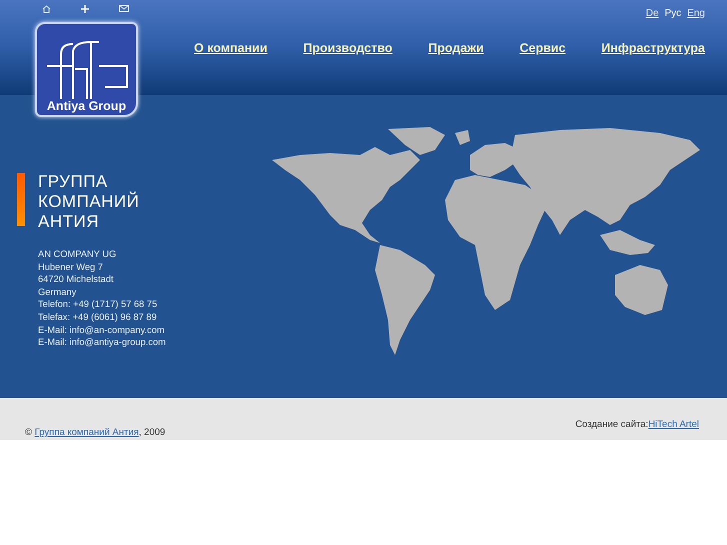  Describe the element at coordinates (71, 267) in the screenshot. I see `address-line: Hubener Weg 7` at that location.